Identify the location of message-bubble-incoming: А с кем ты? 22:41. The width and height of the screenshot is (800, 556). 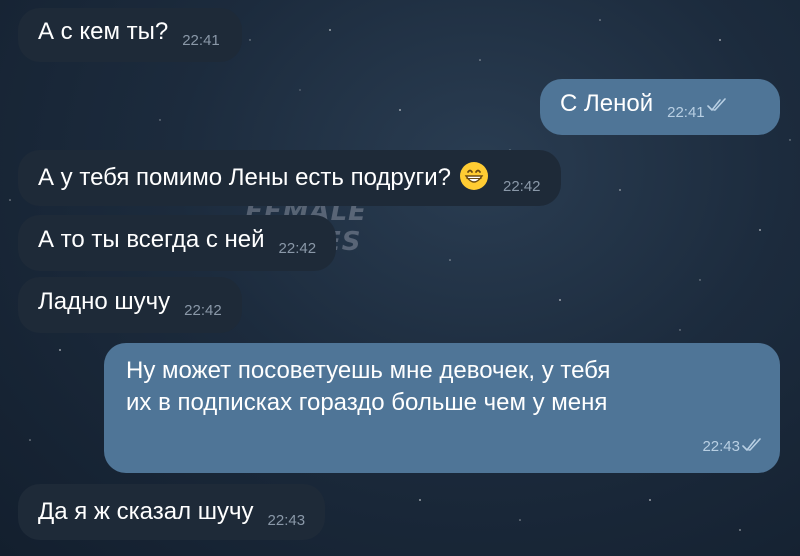
(130, 35).